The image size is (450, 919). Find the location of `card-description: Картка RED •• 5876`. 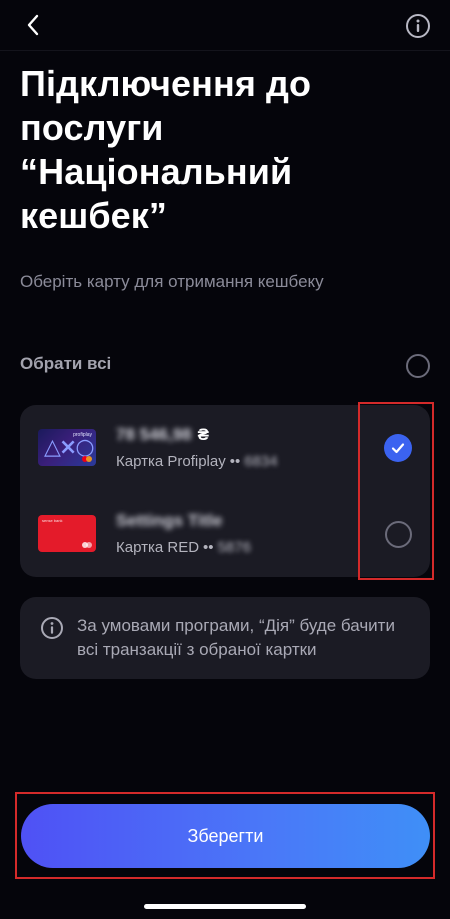

card-description: Картка RED •• 5876 is located at coordinates (183, 547).